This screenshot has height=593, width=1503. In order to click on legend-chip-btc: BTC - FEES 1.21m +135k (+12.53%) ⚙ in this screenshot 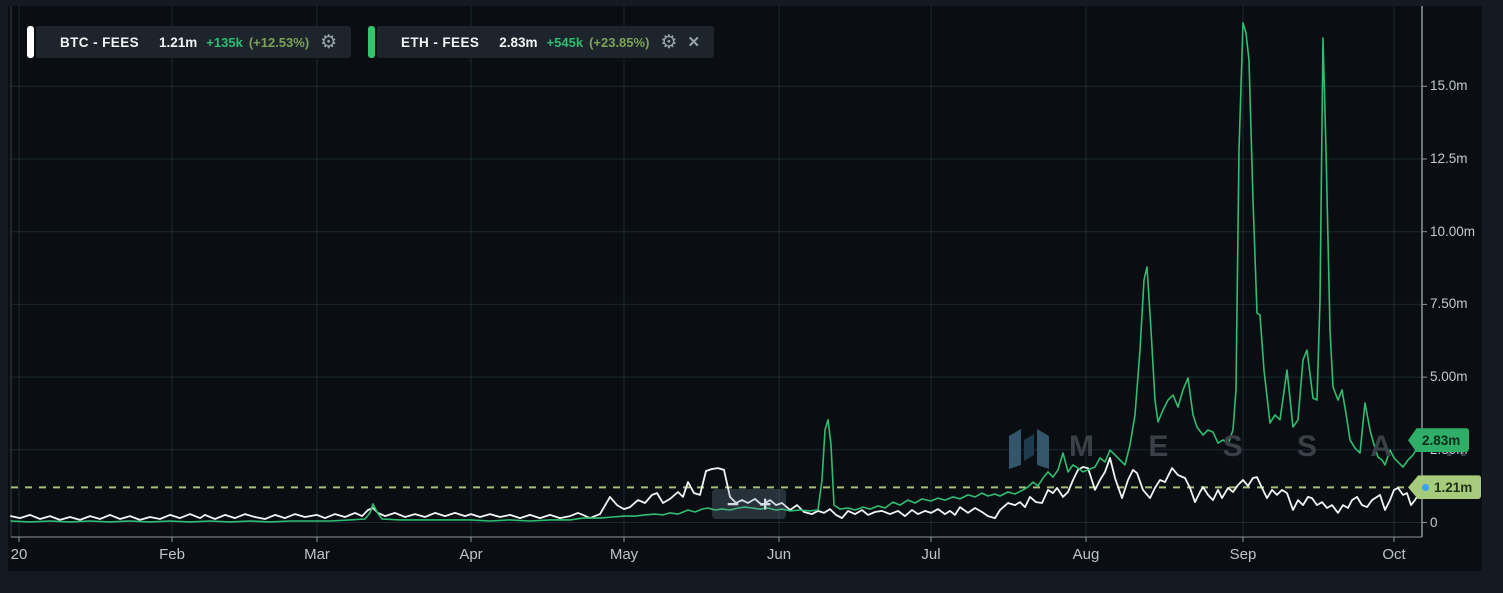, I will do `click(189, 42)`.